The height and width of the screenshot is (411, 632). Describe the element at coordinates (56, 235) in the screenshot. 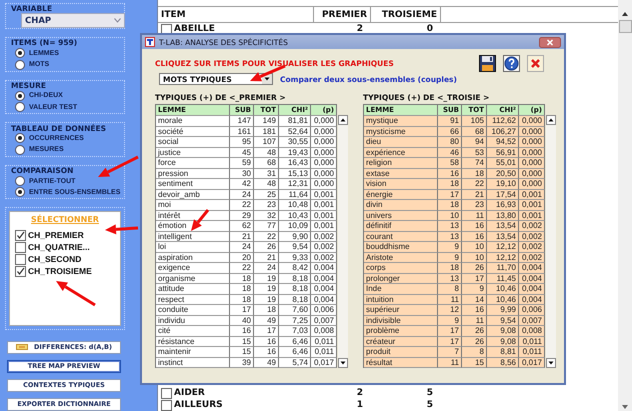

I see `checkbox-label: CH_PREMIER` at that location.